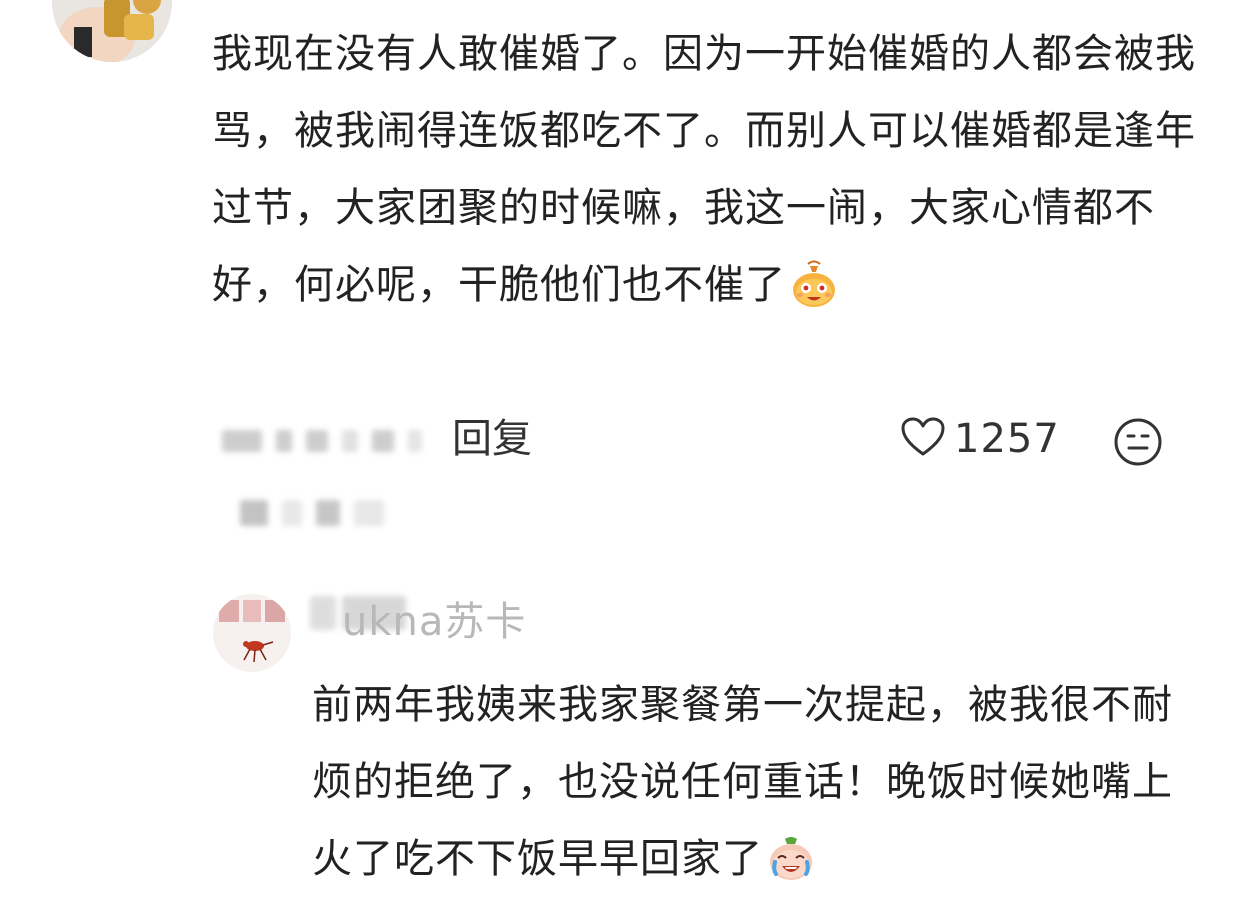 This screenshot has height=908, width=1239. I want to click on like-button: 1257, so click(980, 439).